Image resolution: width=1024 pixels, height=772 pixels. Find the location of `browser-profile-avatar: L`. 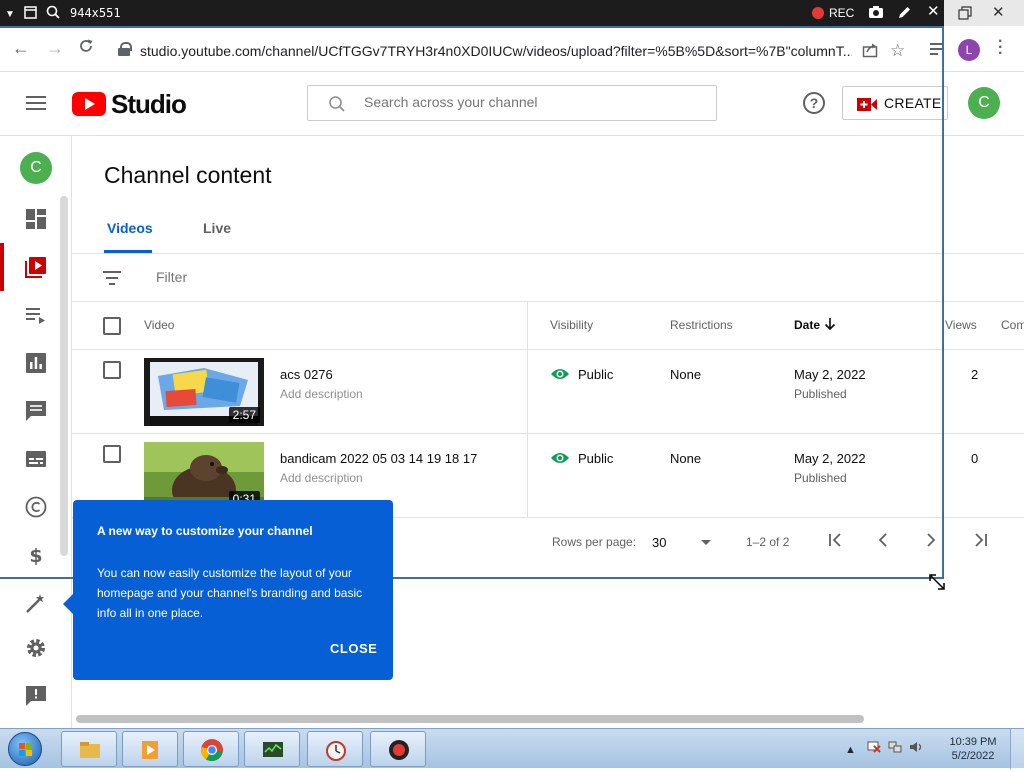

browser-profile-avatar: L is located at coordinates (969, 50).